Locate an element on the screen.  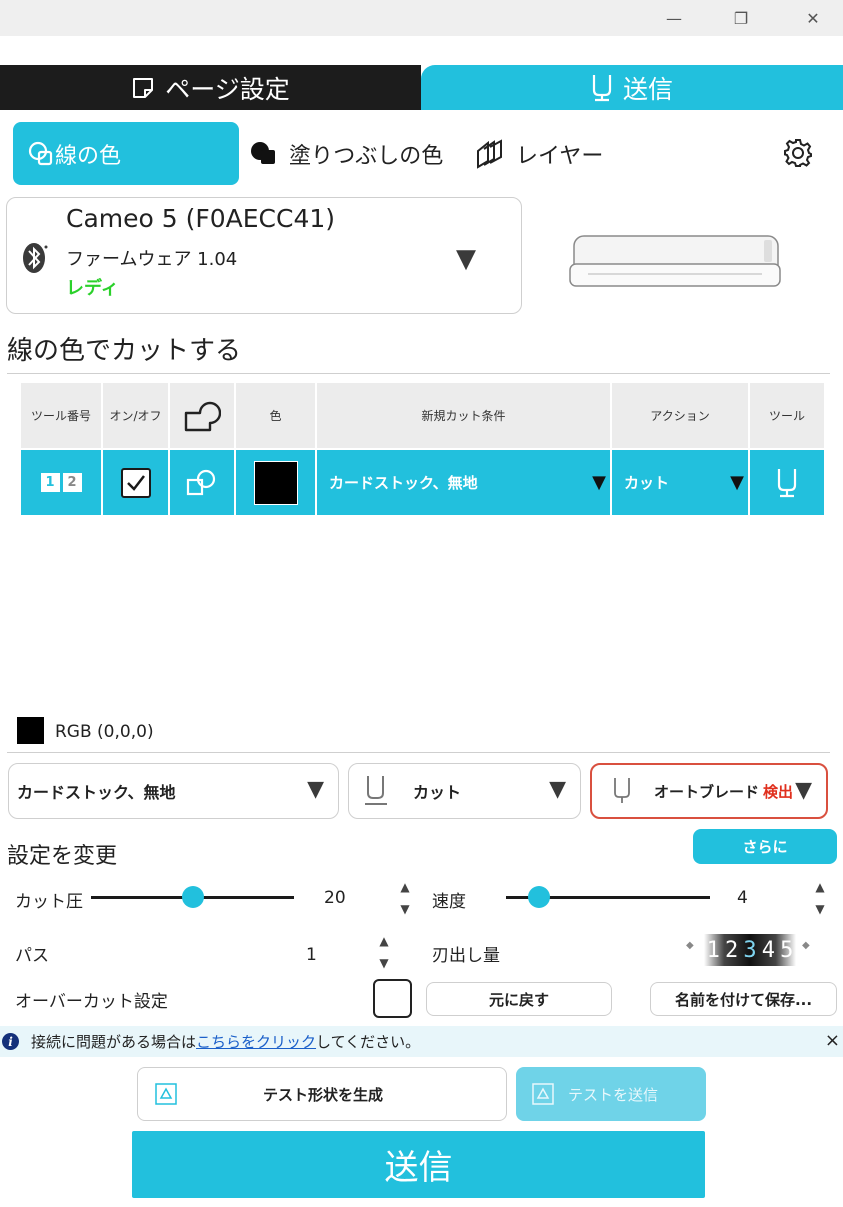
overcut-label: オーバーカット設定 is located at coordinates (91, 1002).